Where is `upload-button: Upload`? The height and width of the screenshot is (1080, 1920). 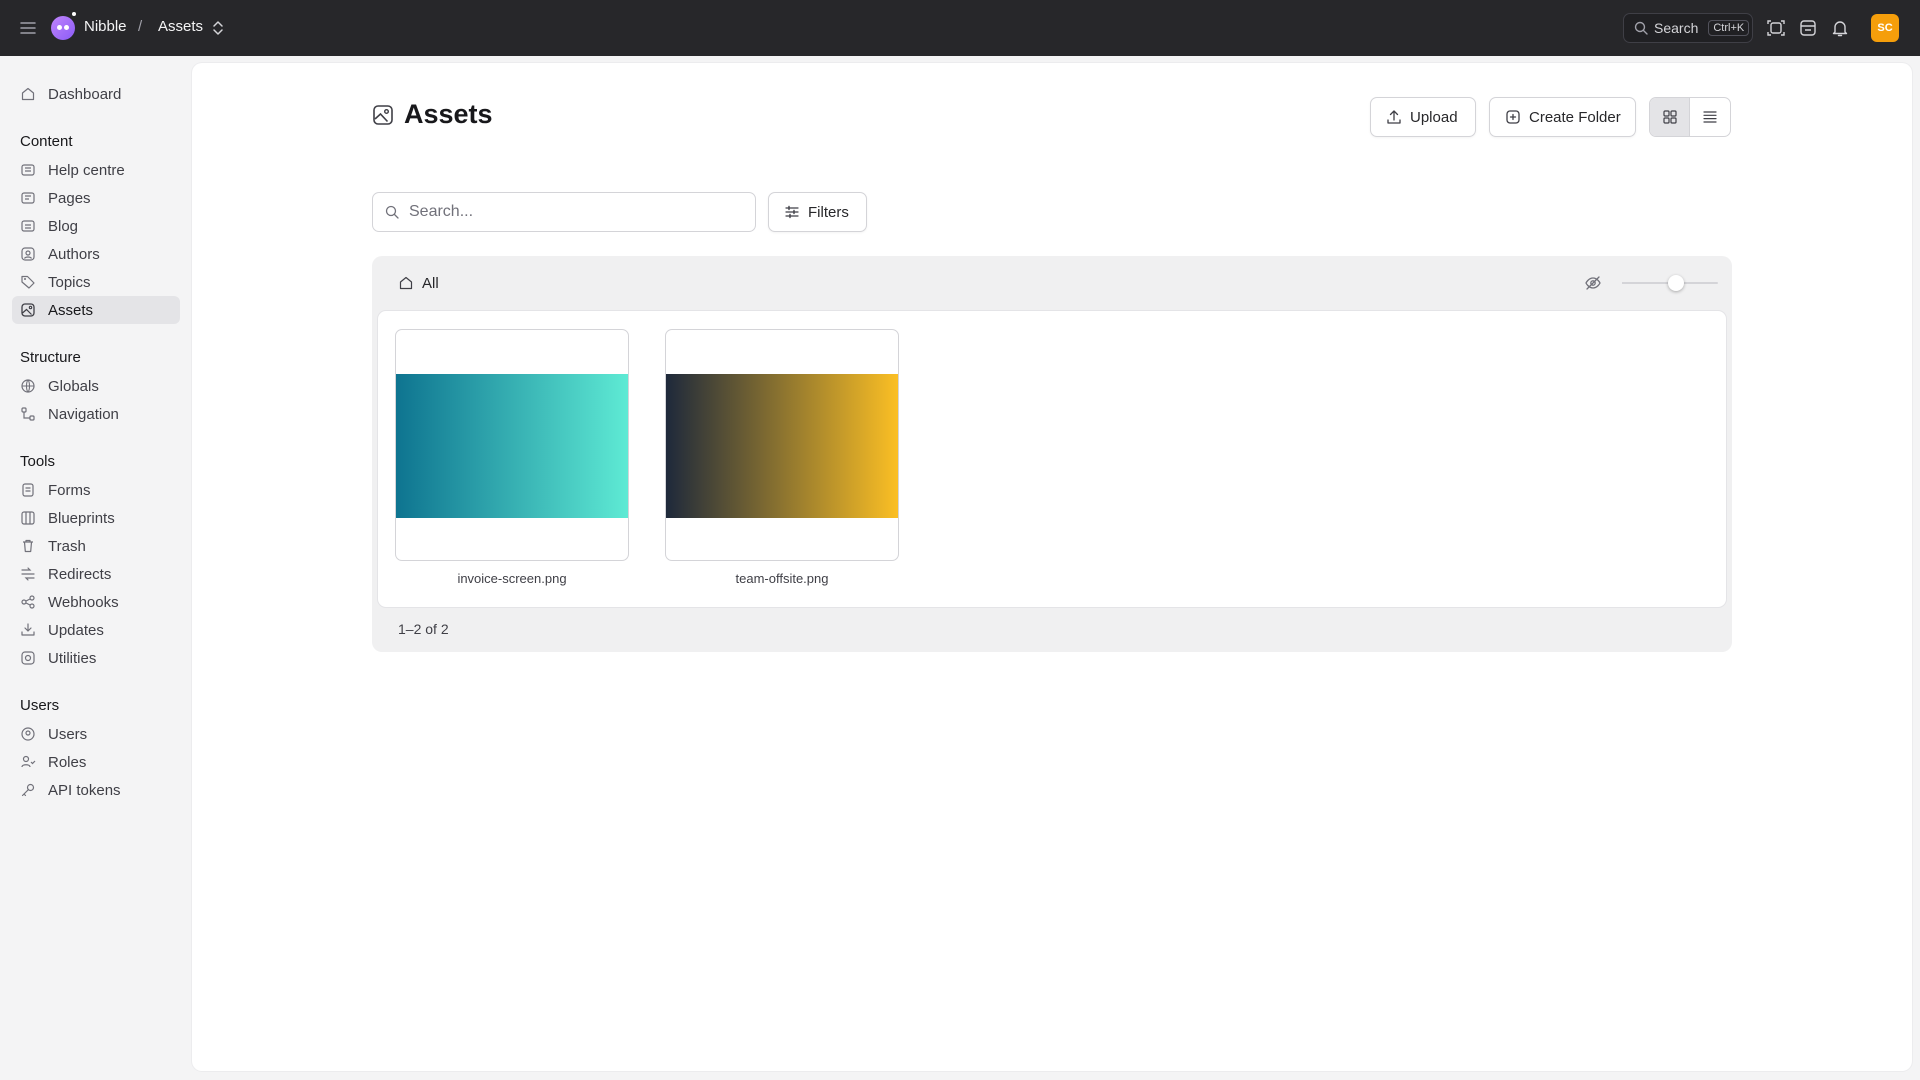 upload-button: Upload is located at coordinates (1423, 117).